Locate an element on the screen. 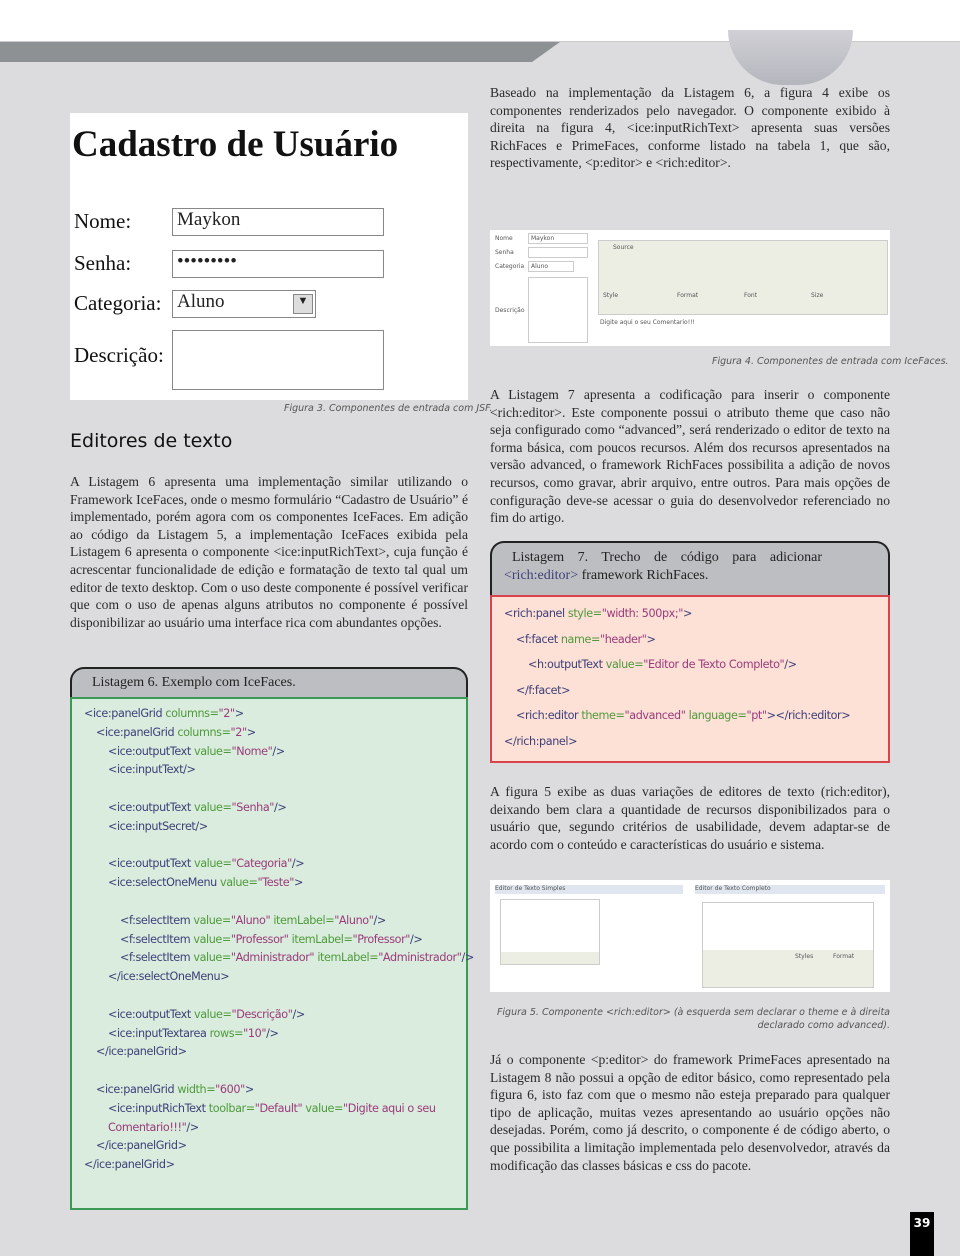 The image size is (960, 1256). fig5-right-header: Editor de Texto Completo is located at coordinates (790, 889).